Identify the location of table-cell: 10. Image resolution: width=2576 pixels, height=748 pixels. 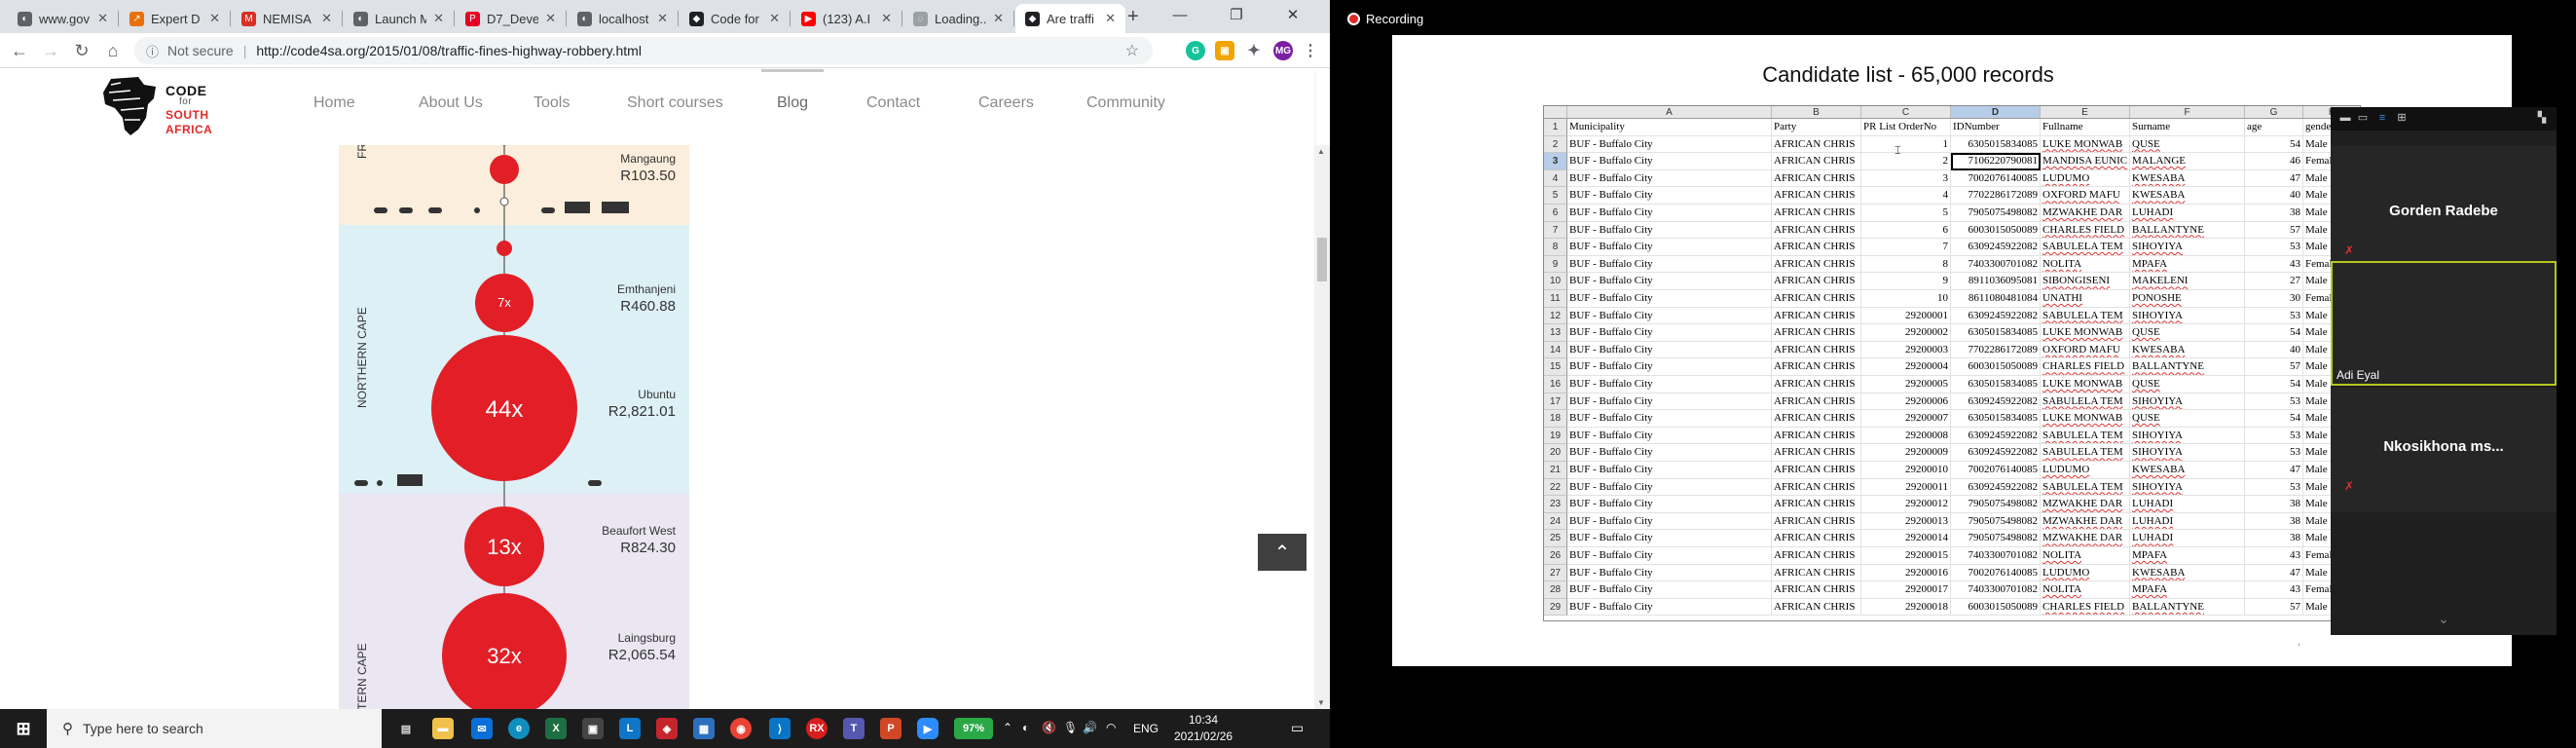
(1906, 299).